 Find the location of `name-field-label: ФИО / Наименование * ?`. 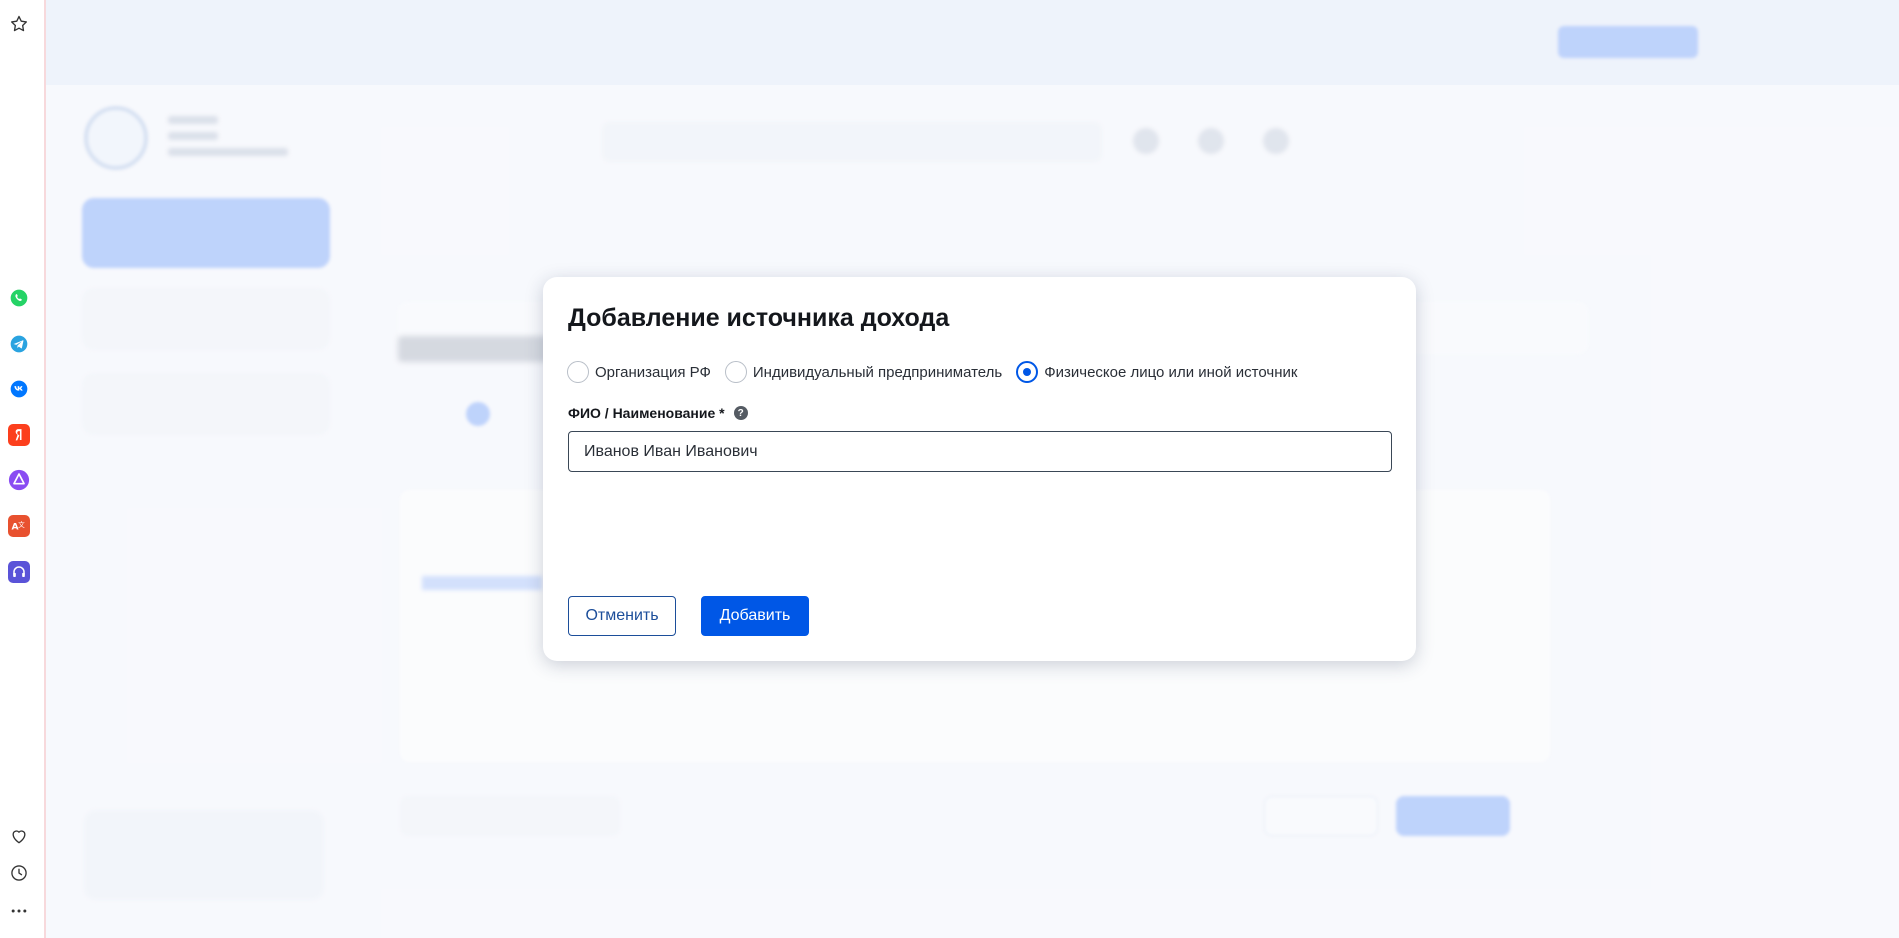

name-field-label: ФИО / Наименование * ? is located at coordinates (658, 413).